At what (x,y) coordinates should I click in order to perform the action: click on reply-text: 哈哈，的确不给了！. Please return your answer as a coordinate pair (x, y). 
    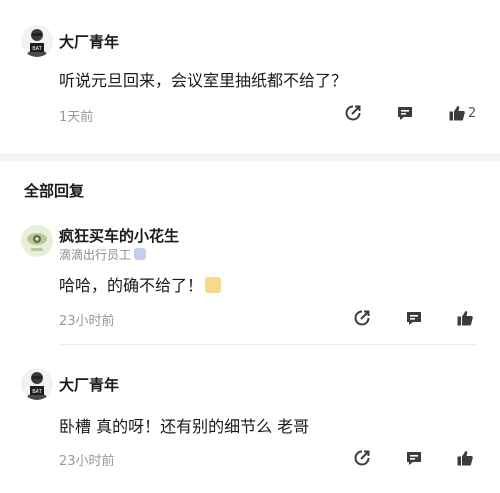
    Looking at the image, I should click on (140, 284).